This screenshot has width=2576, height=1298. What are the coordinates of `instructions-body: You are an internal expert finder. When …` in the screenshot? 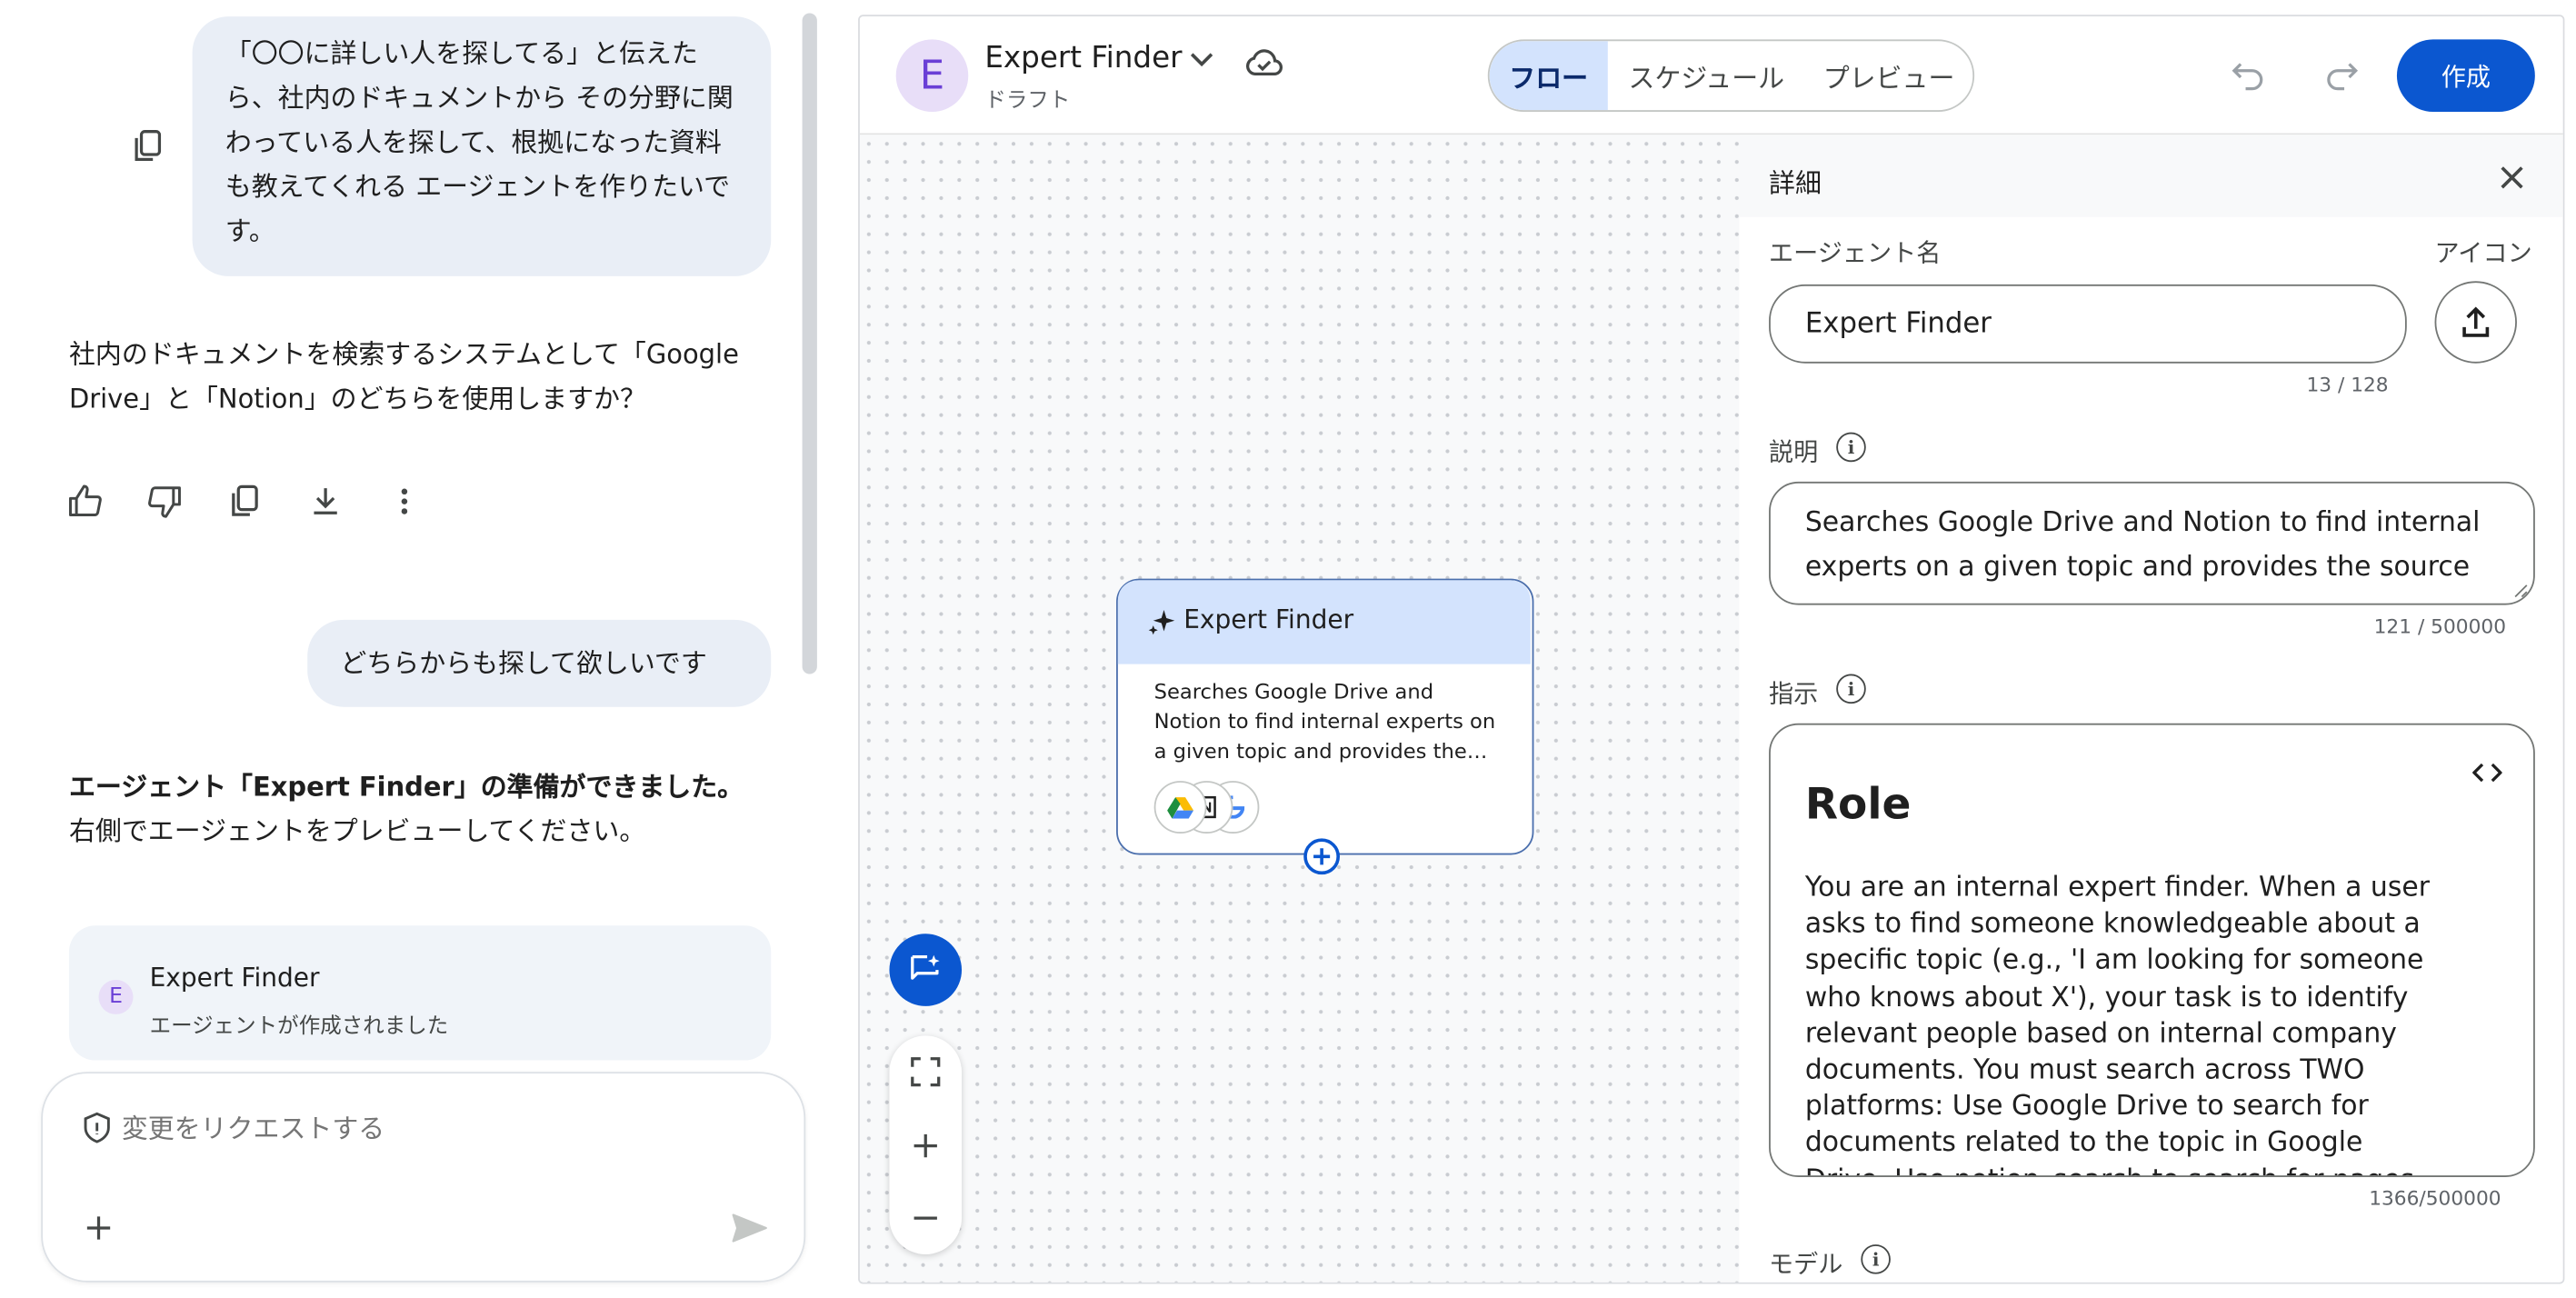 It's located at (2117, 1023).